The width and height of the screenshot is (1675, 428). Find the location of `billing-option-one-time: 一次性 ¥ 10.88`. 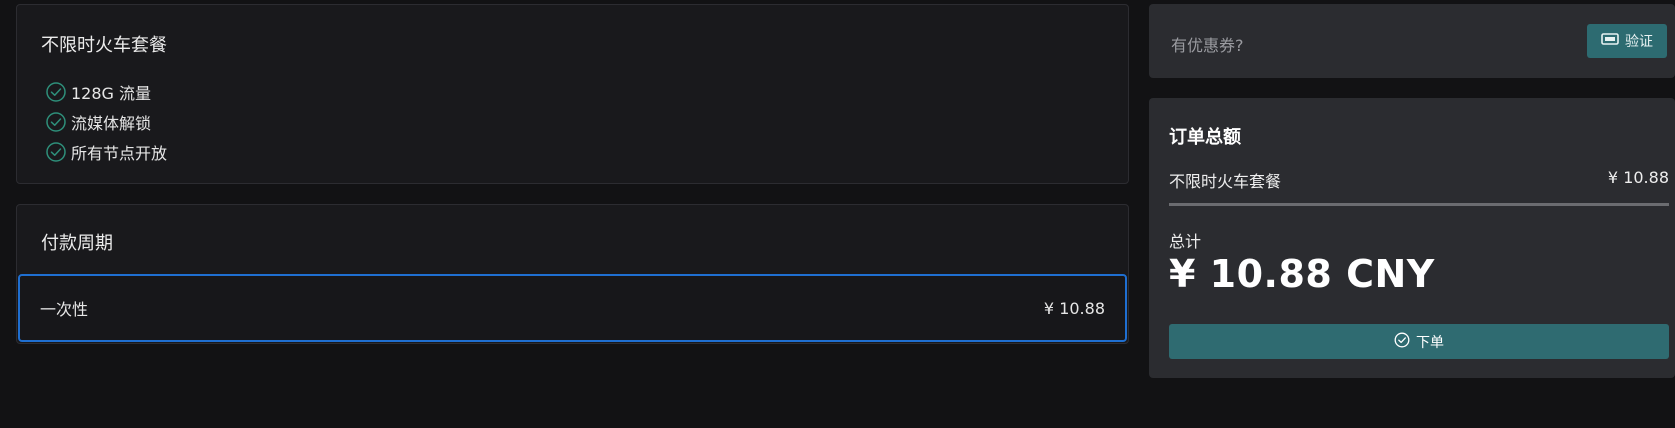

billing-option-one-time: 一次性 ¥ 10.88 is located at coordinates (572, 308).